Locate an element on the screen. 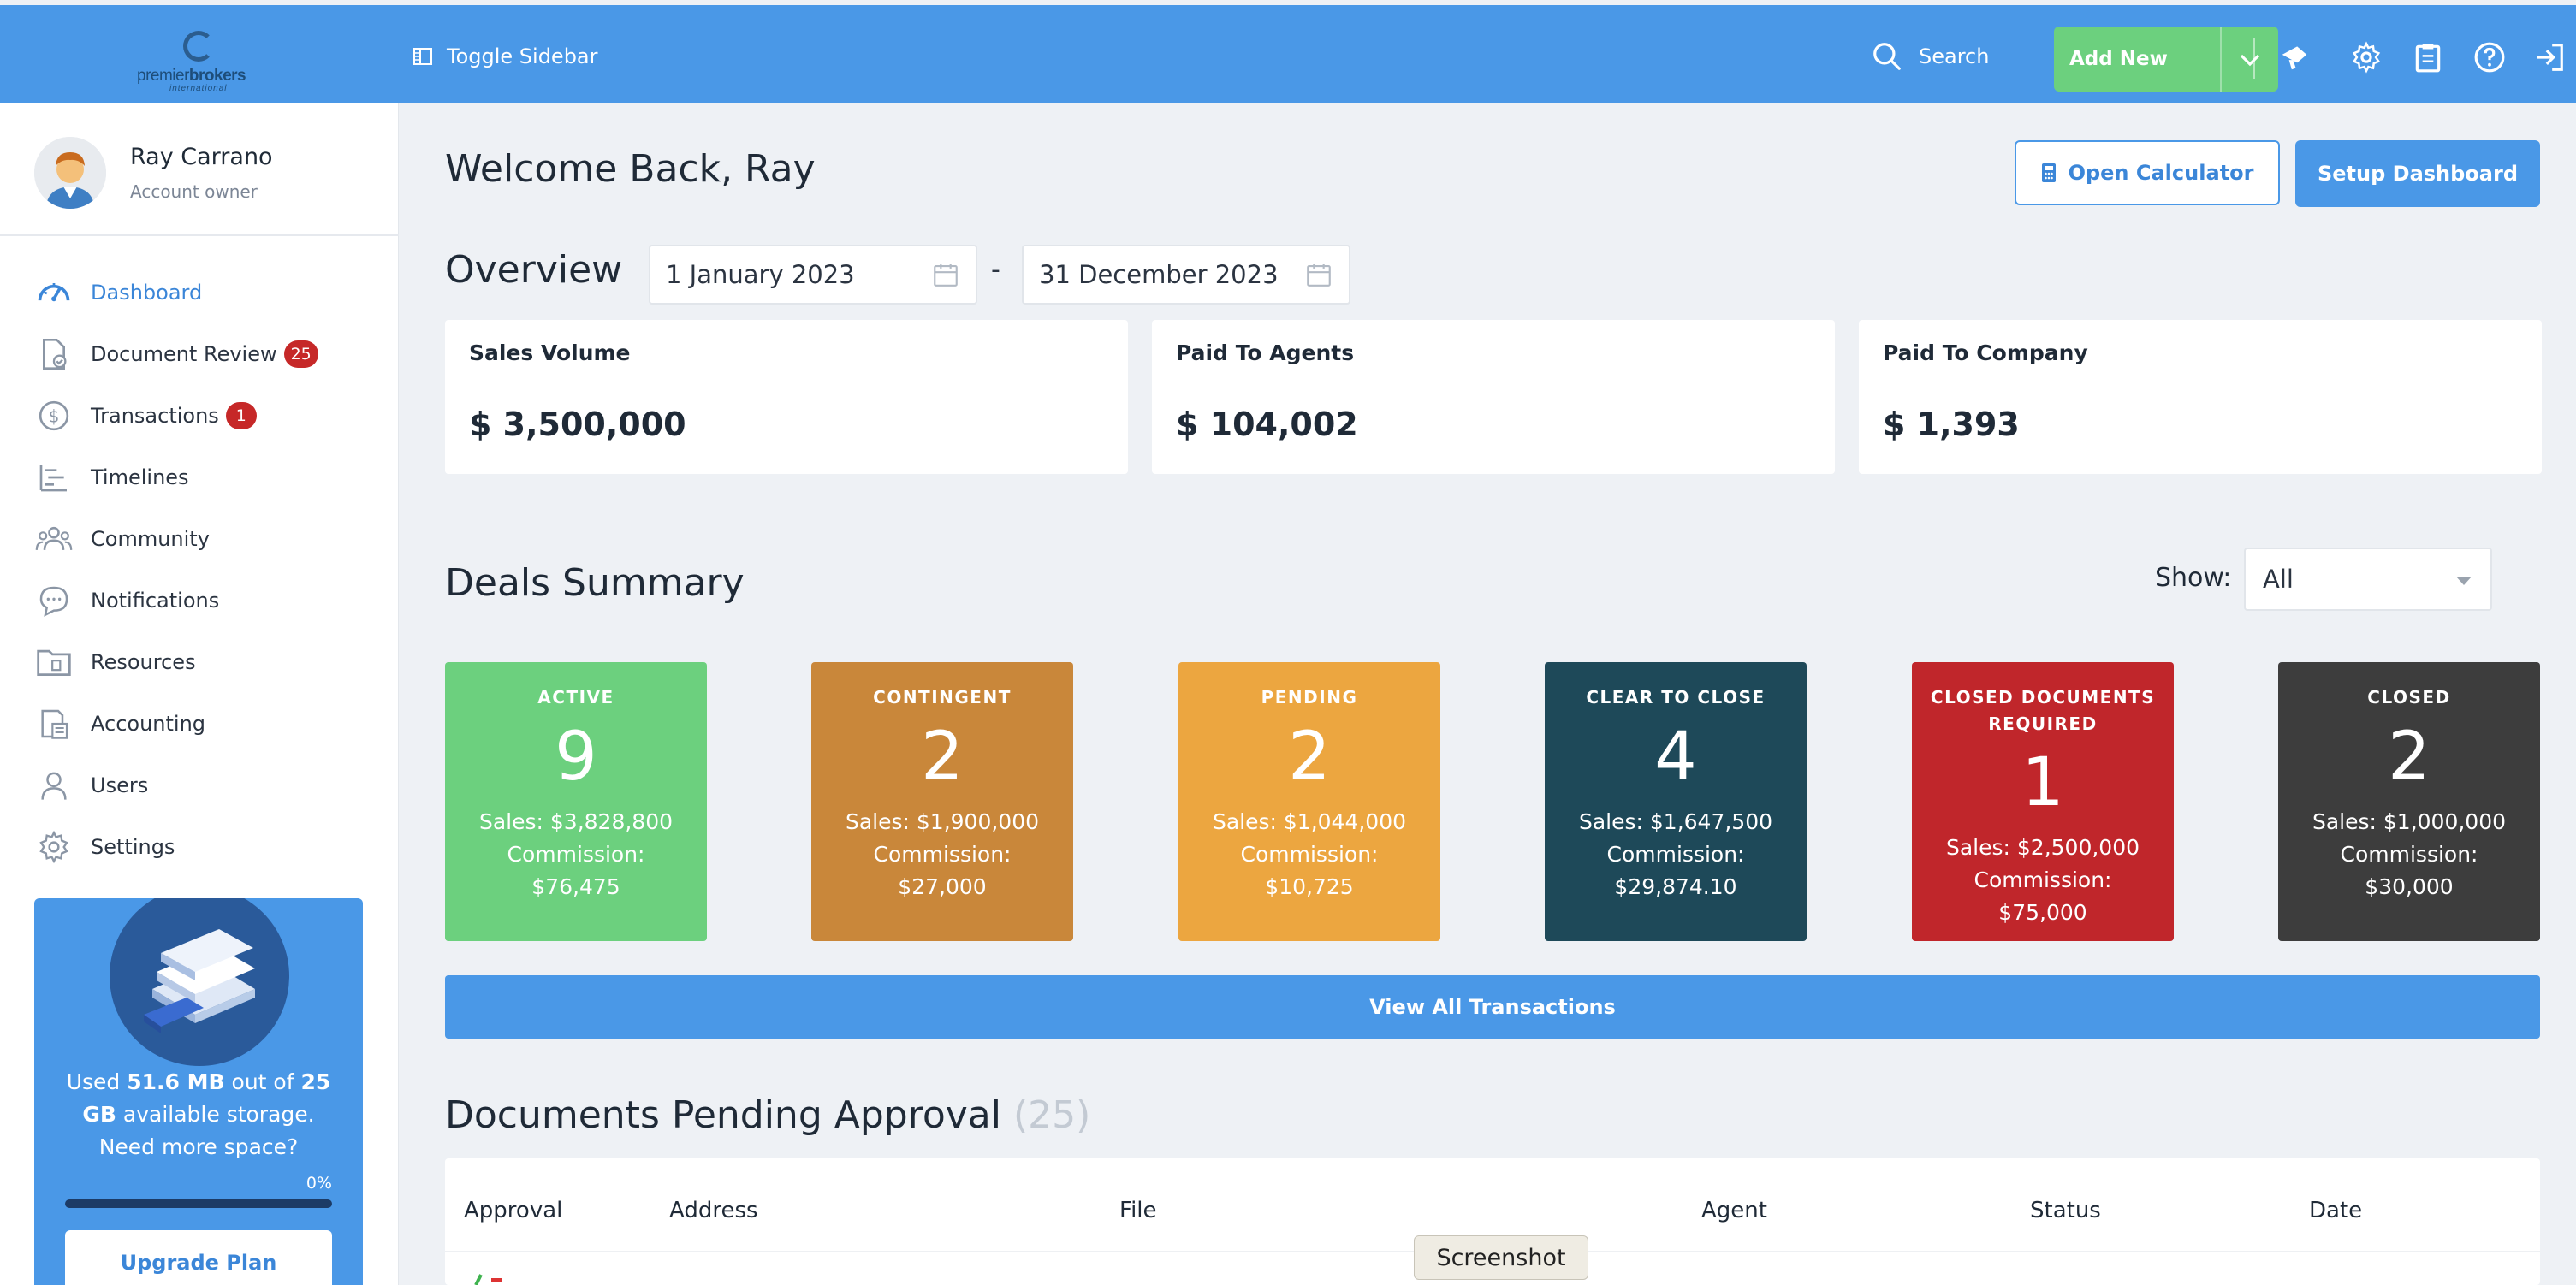  date-to-input: 31 December 2023 is located at coordinates (1186, 275).